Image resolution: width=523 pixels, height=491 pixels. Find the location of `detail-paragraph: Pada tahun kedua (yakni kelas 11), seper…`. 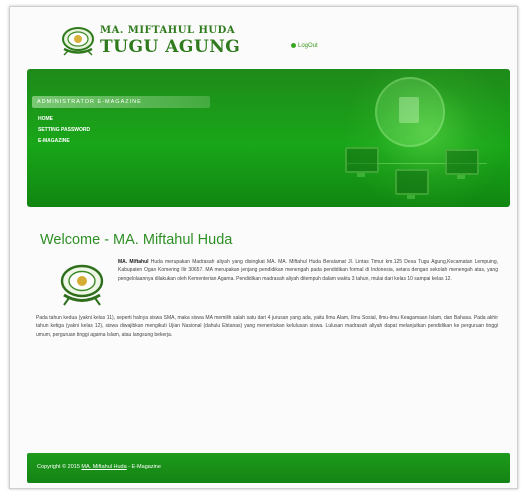

detail-paragraph: Pada tahun kedua (yakni kelas 11), seper… is located at coordinates (267, 326).